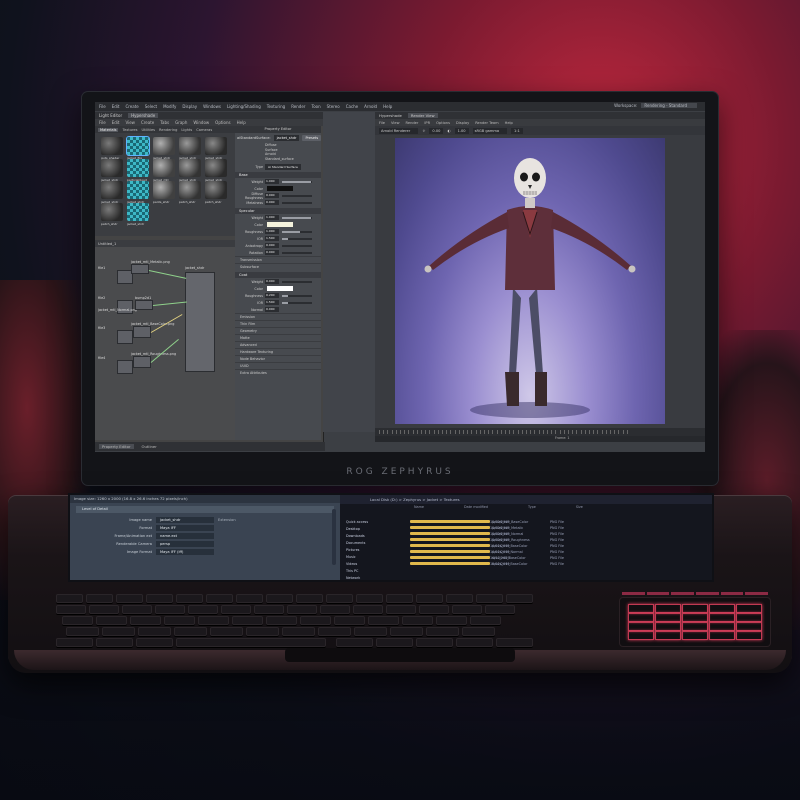 The width and height of the screenshot is (800, 800). Describe the element at coordinates (129, 130) in the screenshot. I see `browser-tab-textures: Textures` at that location.